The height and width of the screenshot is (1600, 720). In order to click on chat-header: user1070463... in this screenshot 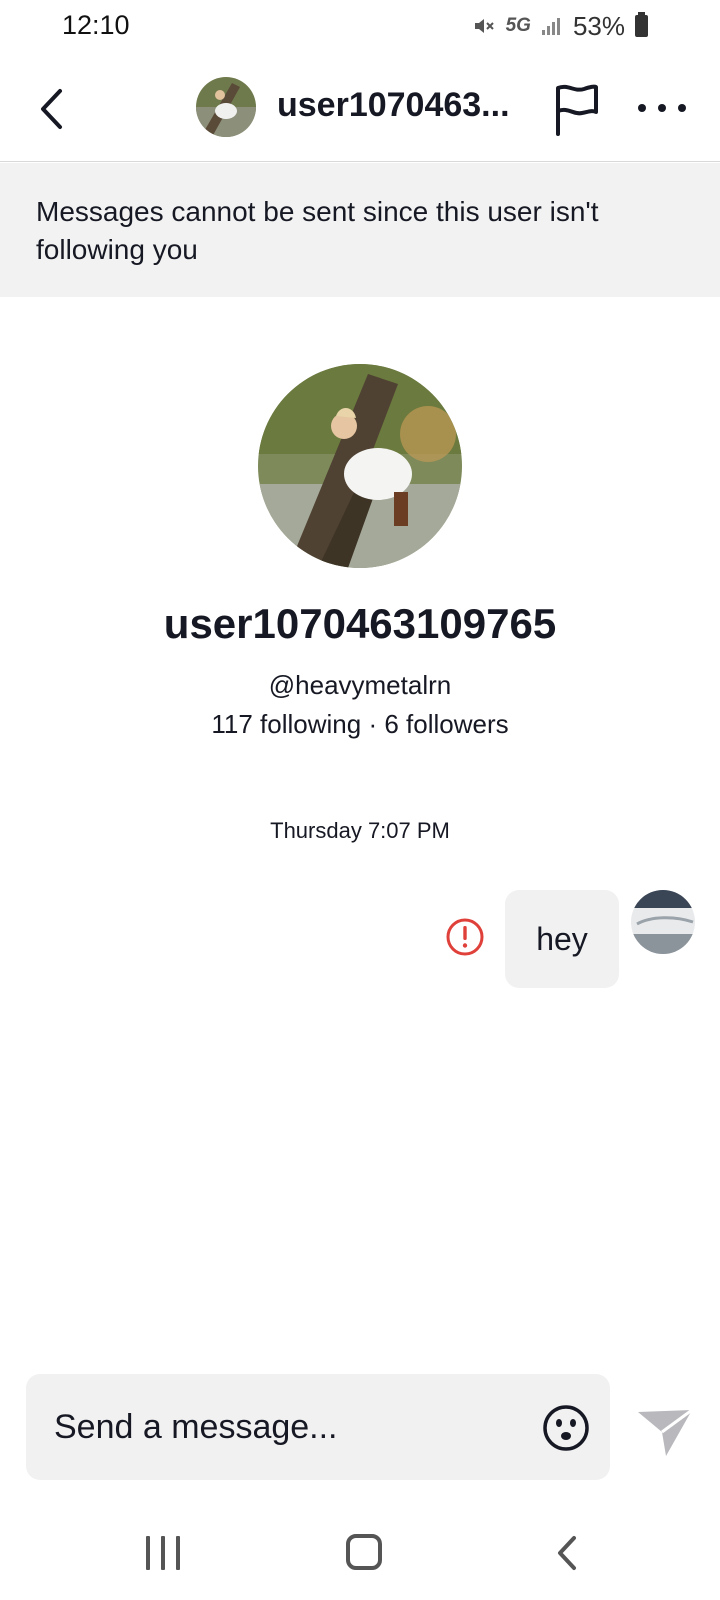, I will do `click(360, 109)`.